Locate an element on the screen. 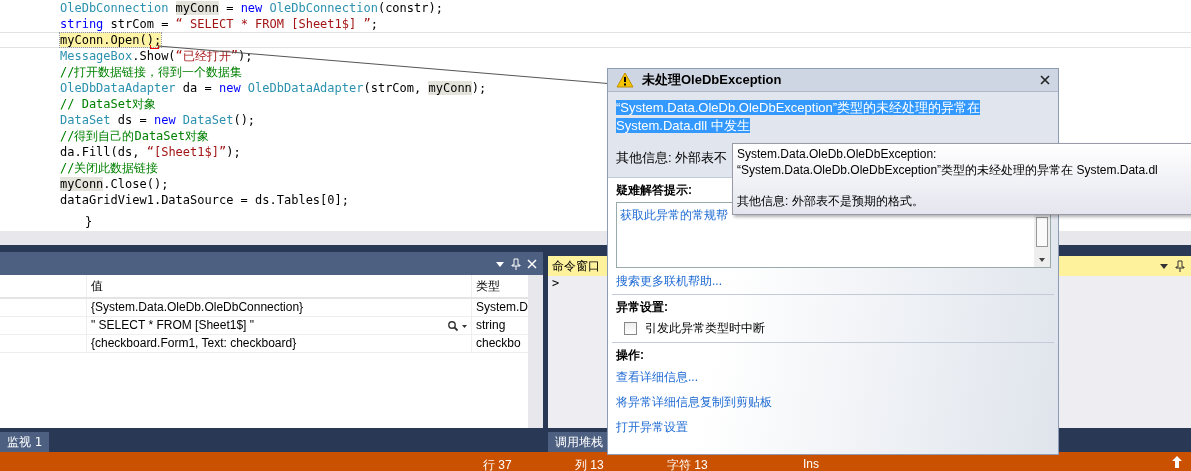 The height and width of the screenshot is (471, 1191). type-name: MessageBox is located at coordinates (96, 56).